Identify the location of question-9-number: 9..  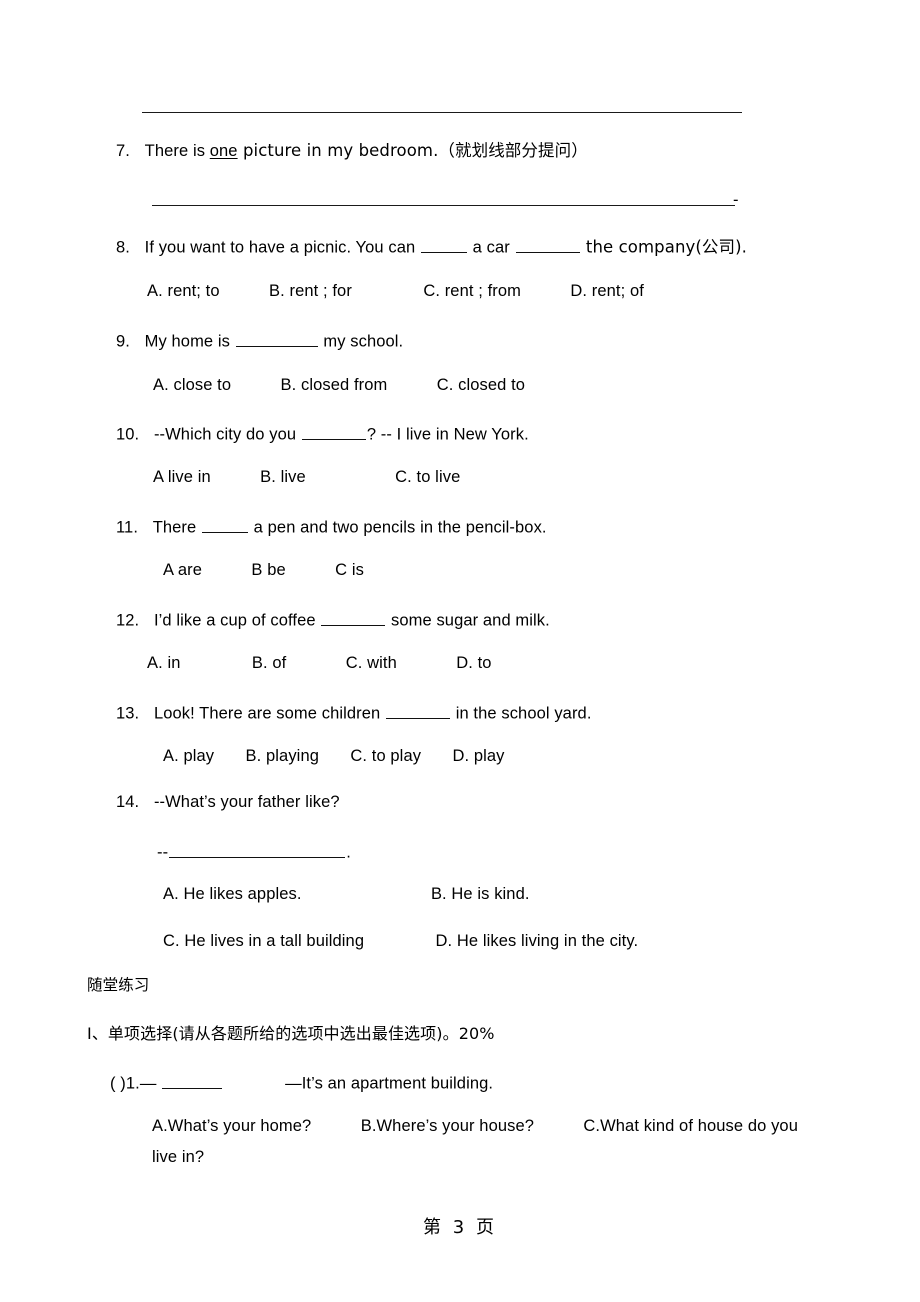
(123, 341).